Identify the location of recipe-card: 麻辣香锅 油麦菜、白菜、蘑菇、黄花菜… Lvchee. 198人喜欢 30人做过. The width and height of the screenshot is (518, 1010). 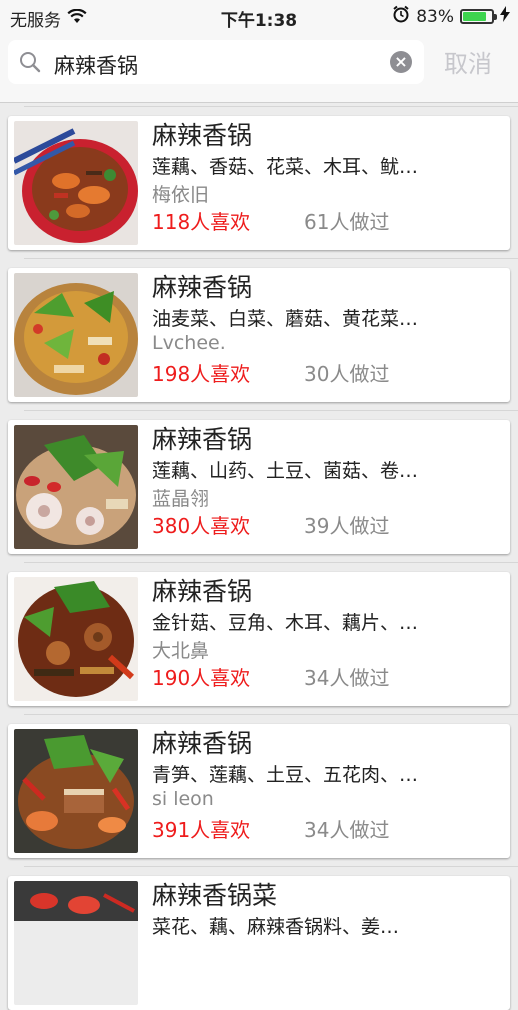
(259, 335).